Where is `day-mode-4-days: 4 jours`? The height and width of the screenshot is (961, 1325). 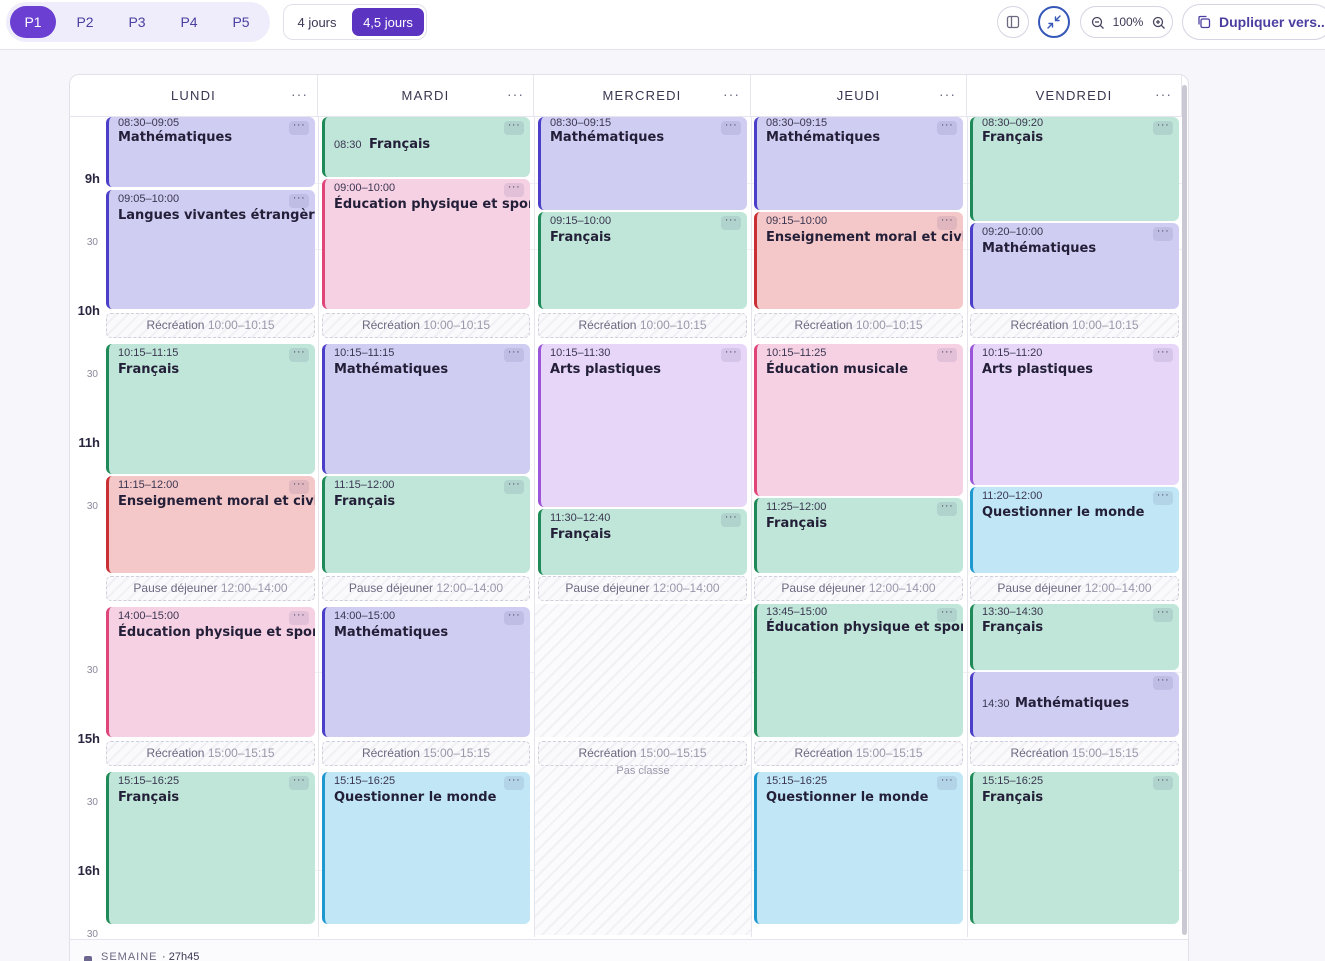 day-mode-4-days: 4 jours is located at coordinates (317, 22).